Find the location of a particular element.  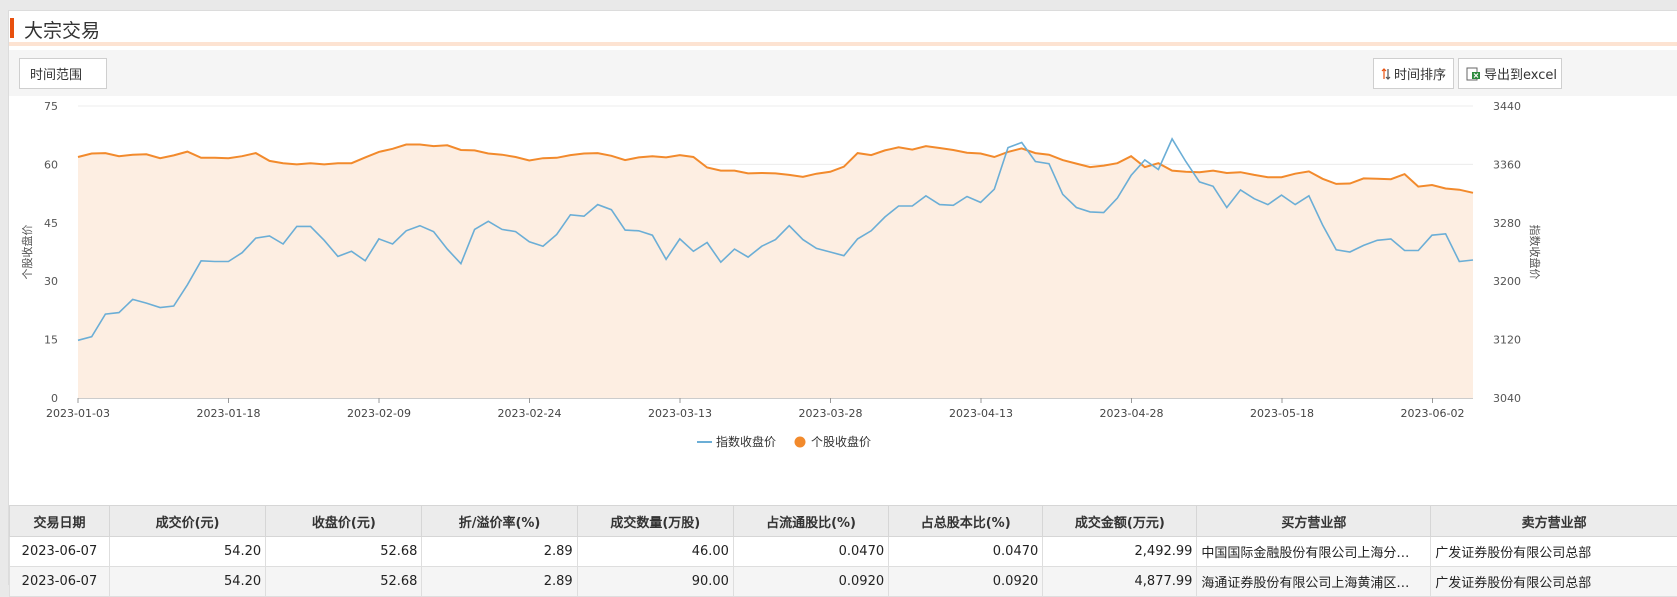

time-sort-label: 时间排序 is located at coordinates (1420, 73).